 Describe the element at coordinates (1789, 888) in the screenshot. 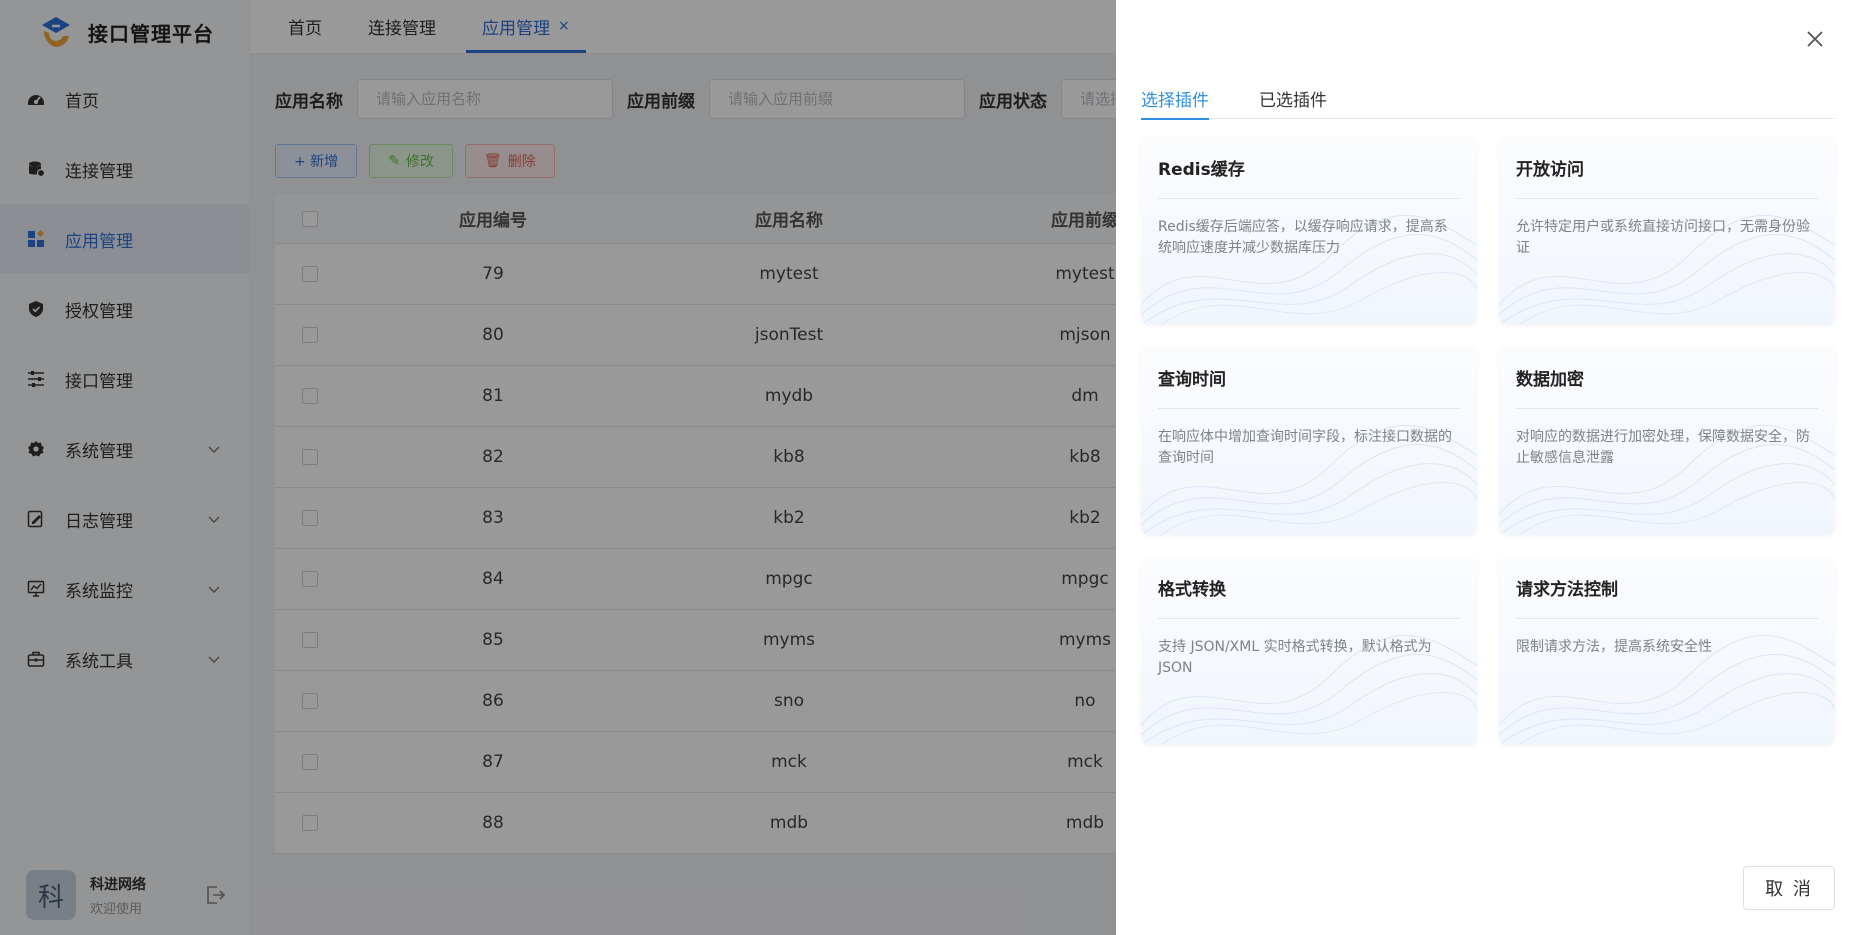

I see `cancel-button: 取 消` at that location.